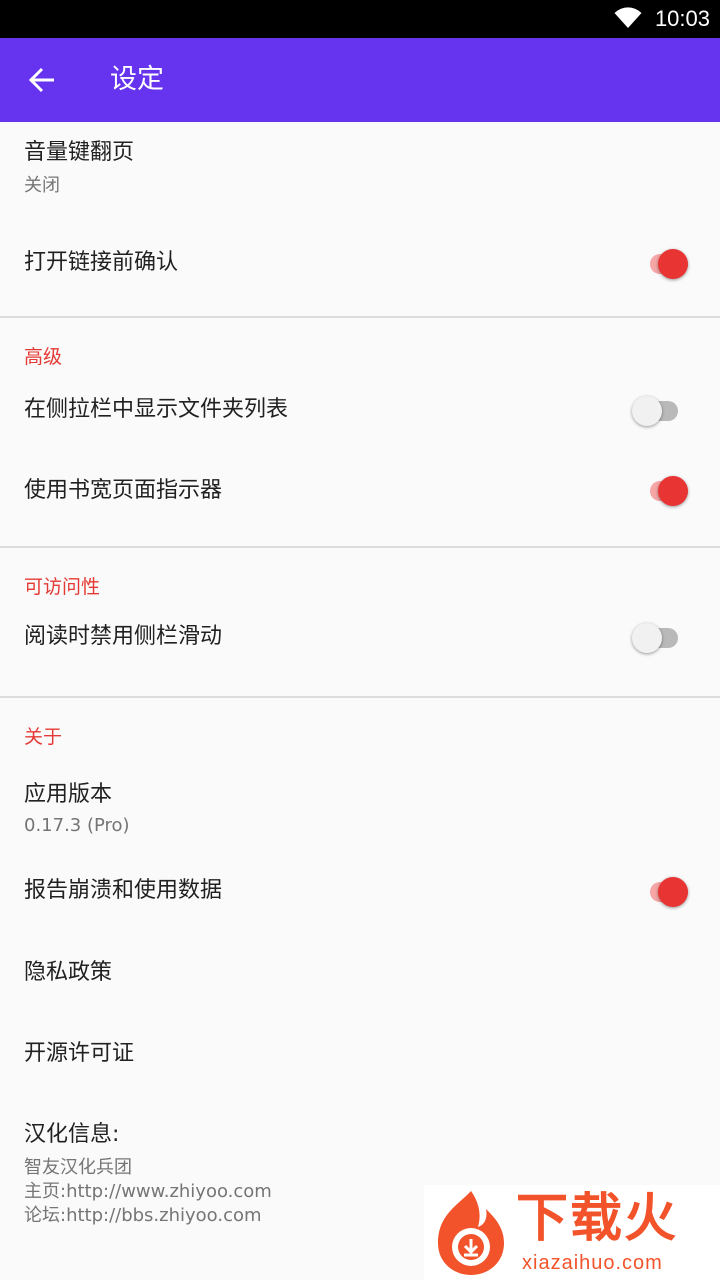 Image resolution: width=720 pixels, height=1280 pixels. I want to click on section-header: 关于, so click(43, 737).